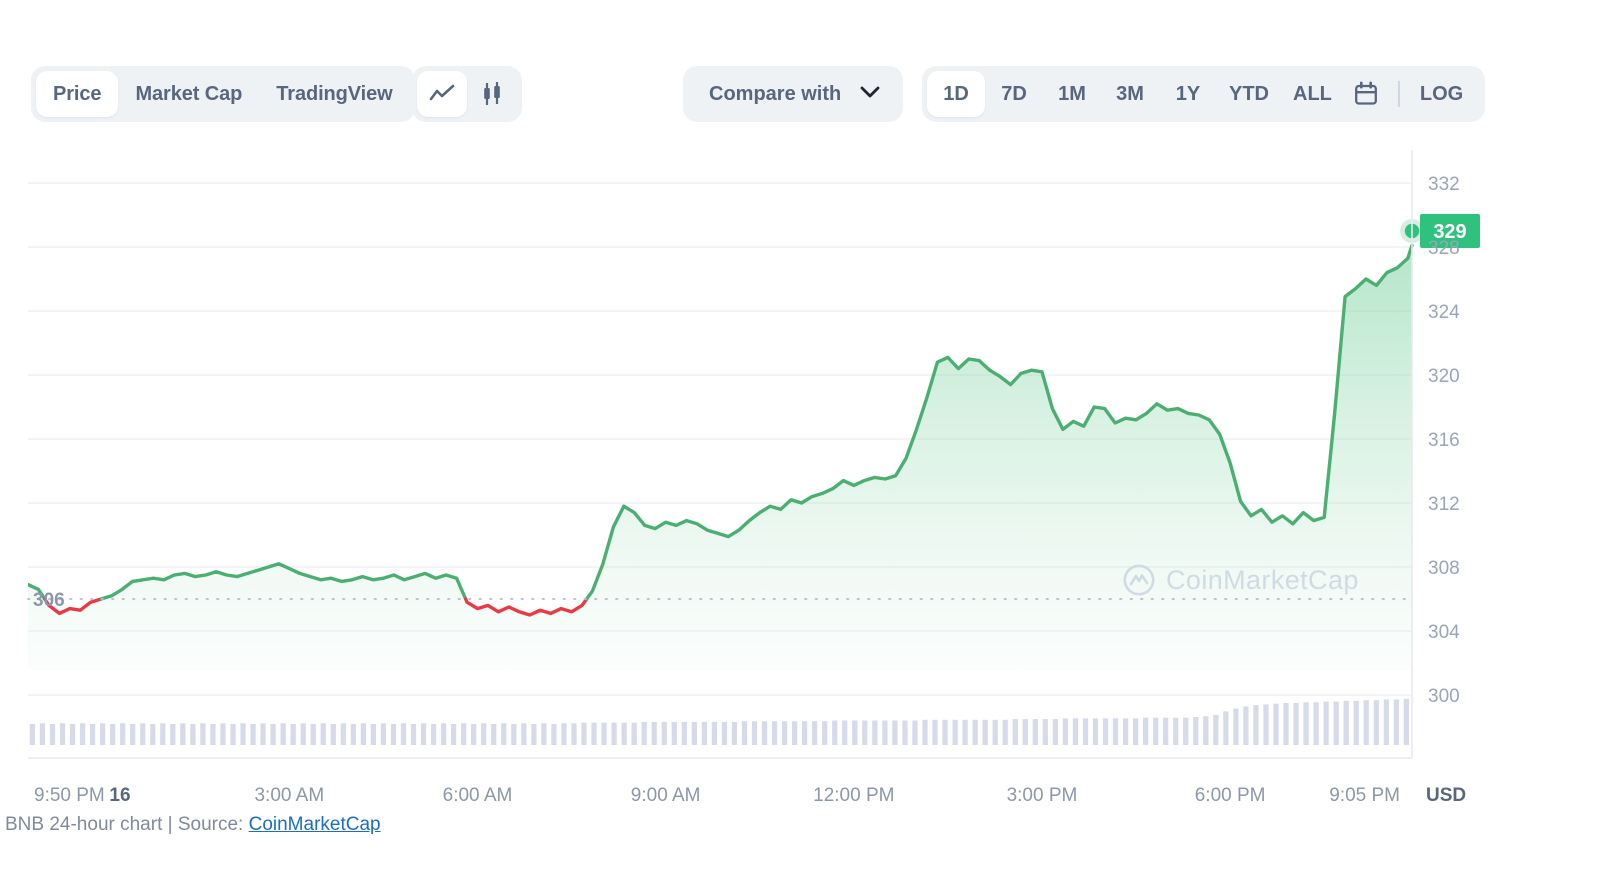  I want to click on x-axis-tick: 12:00 PM, so click(853, 795).